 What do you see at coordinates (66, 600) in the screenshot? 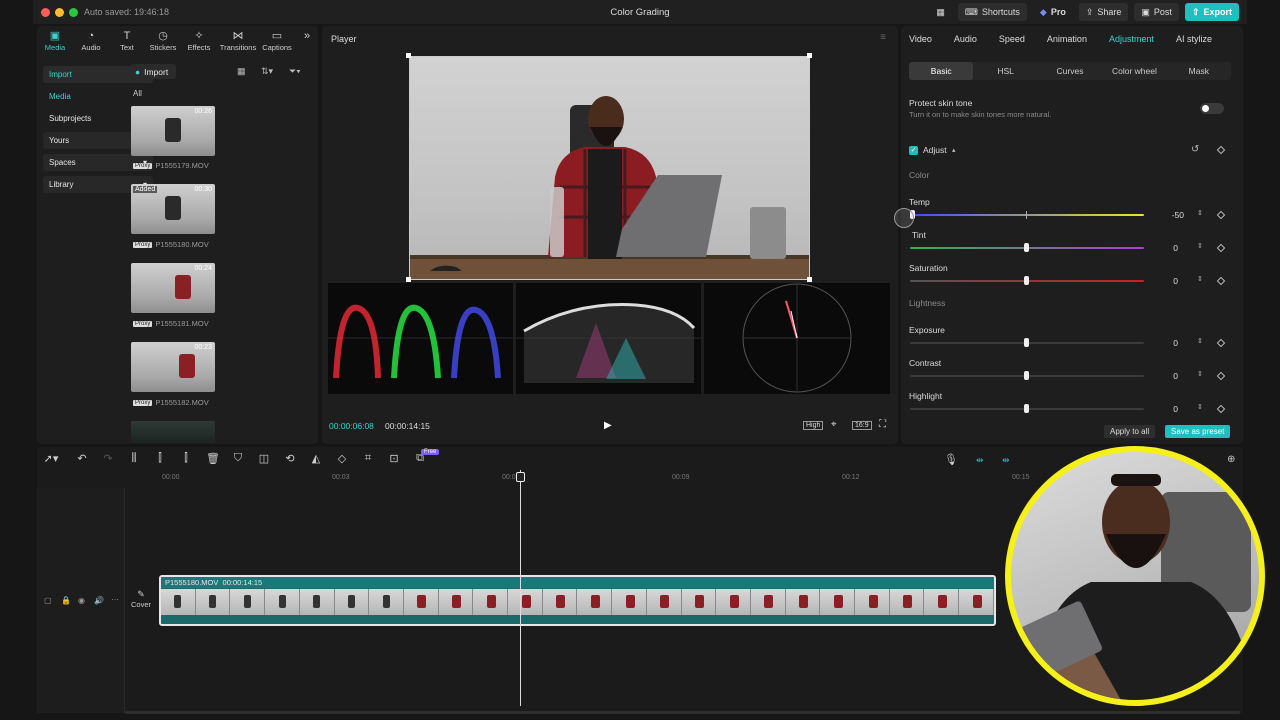
I see `lock-icon: 🔒` at bounding box center [66, 600].